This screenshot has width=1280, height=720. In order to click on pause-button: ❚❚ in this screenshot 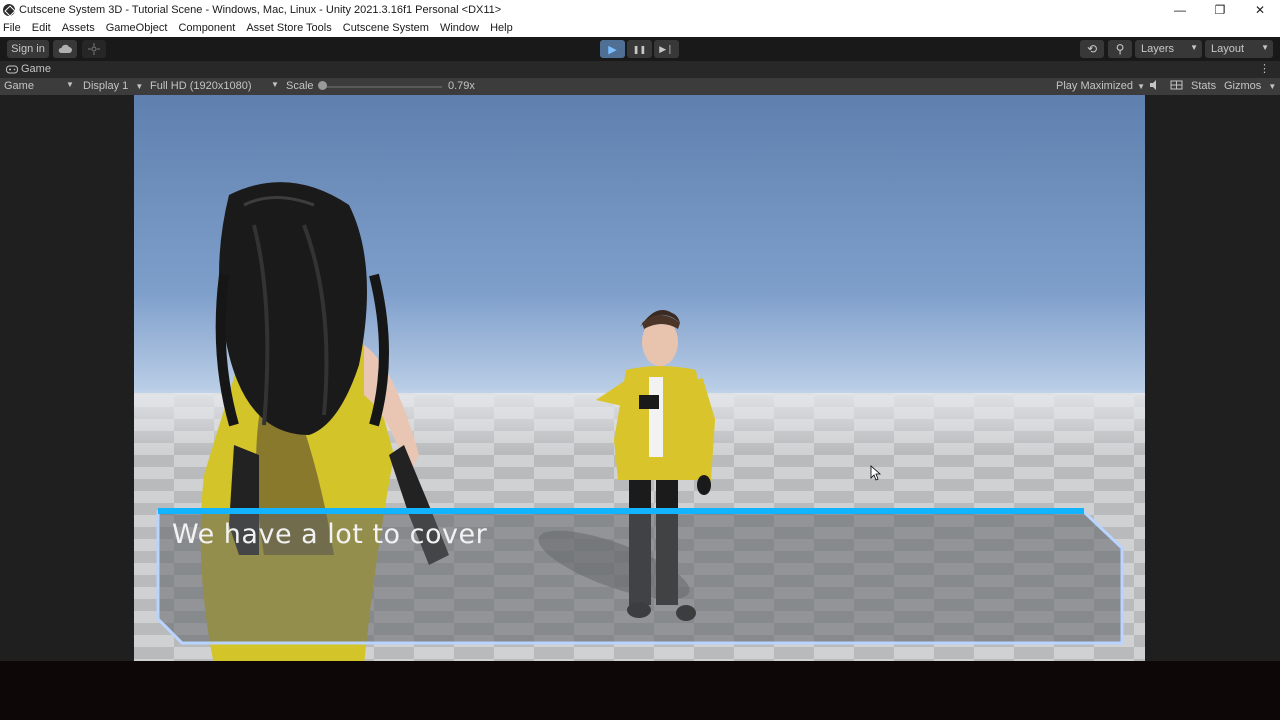, I will do `click(639, 49)`.